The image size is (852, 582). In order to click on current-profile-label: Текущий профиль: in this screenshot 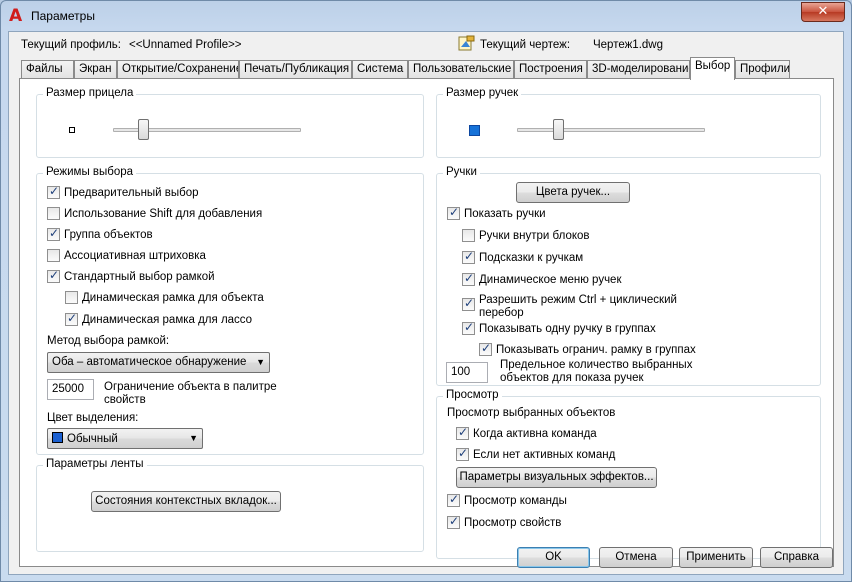, I will do `click(71, 45)`.